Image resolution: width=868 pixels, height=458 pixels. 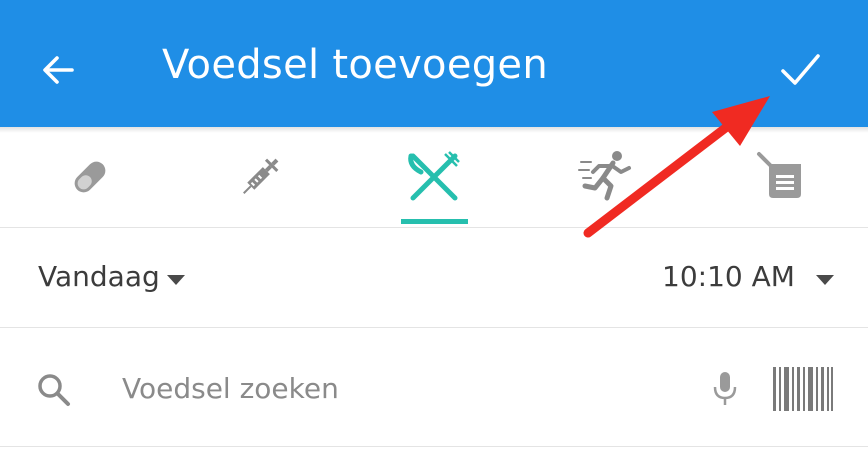 I want to click on fork-knife-icon, so click(x=434, y=176).